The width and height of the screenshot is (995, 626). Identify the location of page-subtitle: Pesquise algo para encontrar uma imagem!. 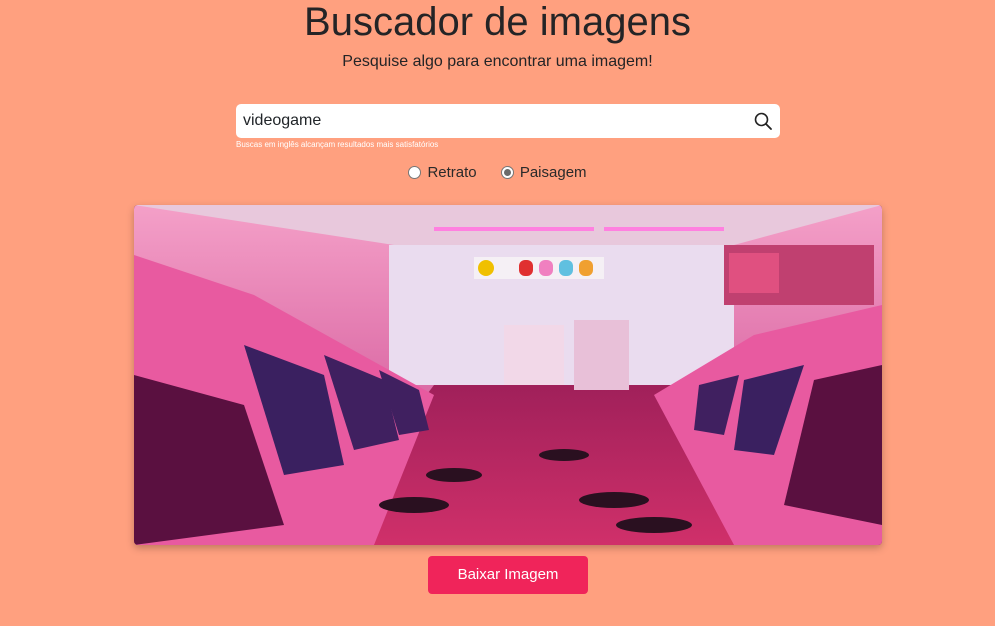
(497, 61).